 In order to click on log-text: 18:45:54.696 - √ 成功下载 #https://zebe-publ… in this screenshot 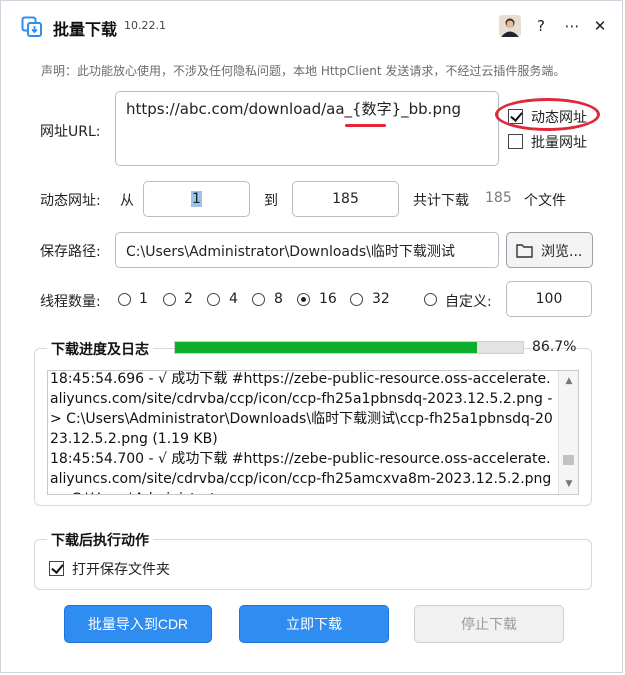, I will do `click(301, 432)`.